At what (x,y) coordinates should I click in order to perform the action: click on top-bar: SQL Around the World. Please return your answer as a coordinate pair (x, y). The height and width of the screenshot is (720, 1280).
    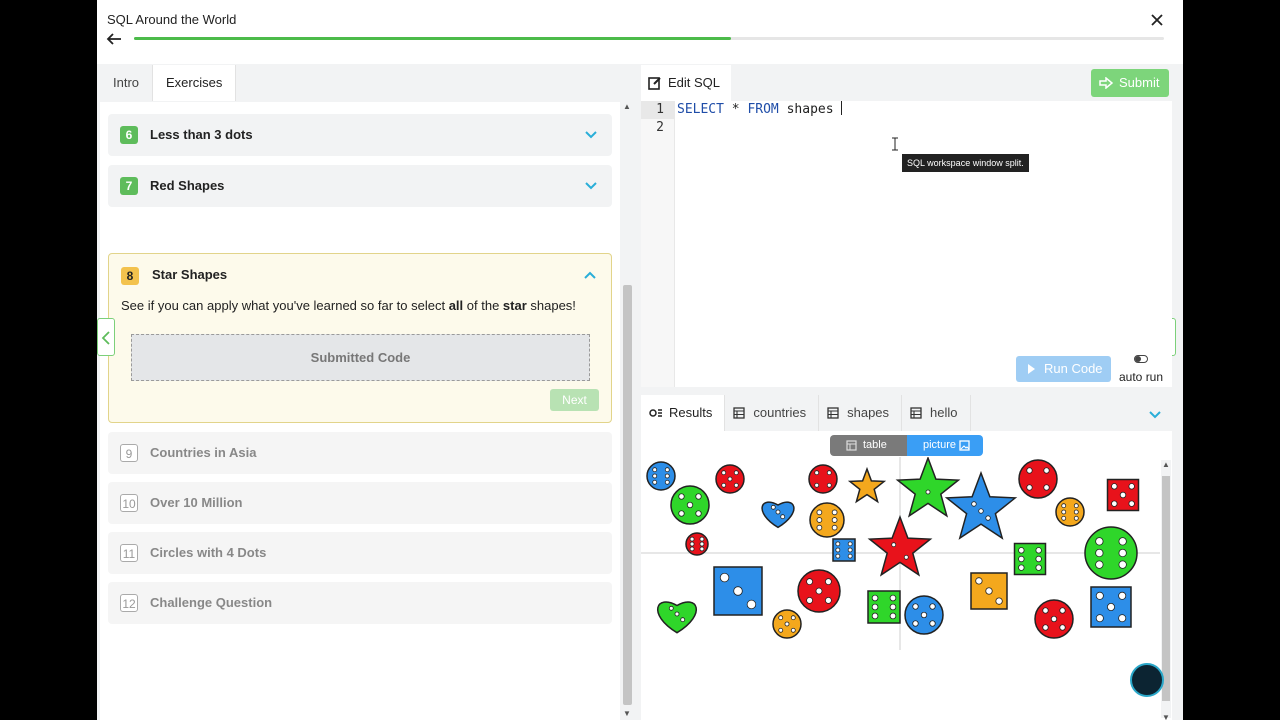
    Looking at the image, I should click on (640, 32).